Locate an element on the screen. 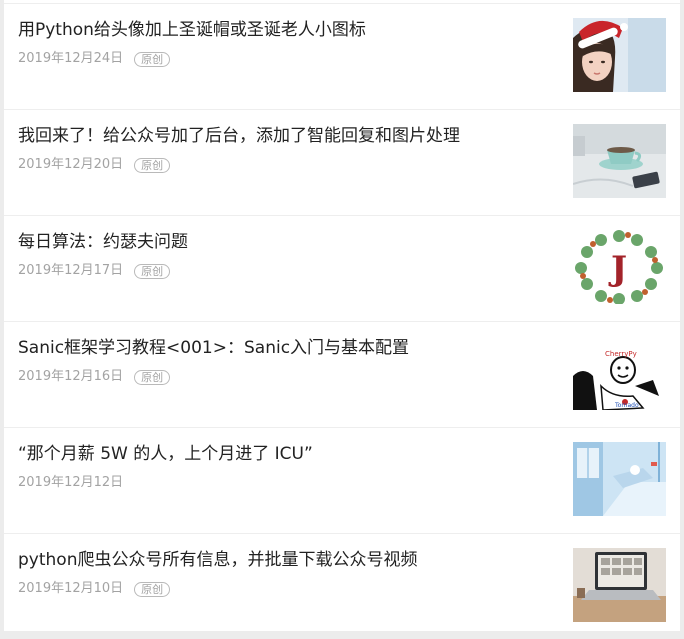 This screenshot has height=639, width=684. article-meta: 2019年12月17日 原创 is located at coordinates (94, 271).